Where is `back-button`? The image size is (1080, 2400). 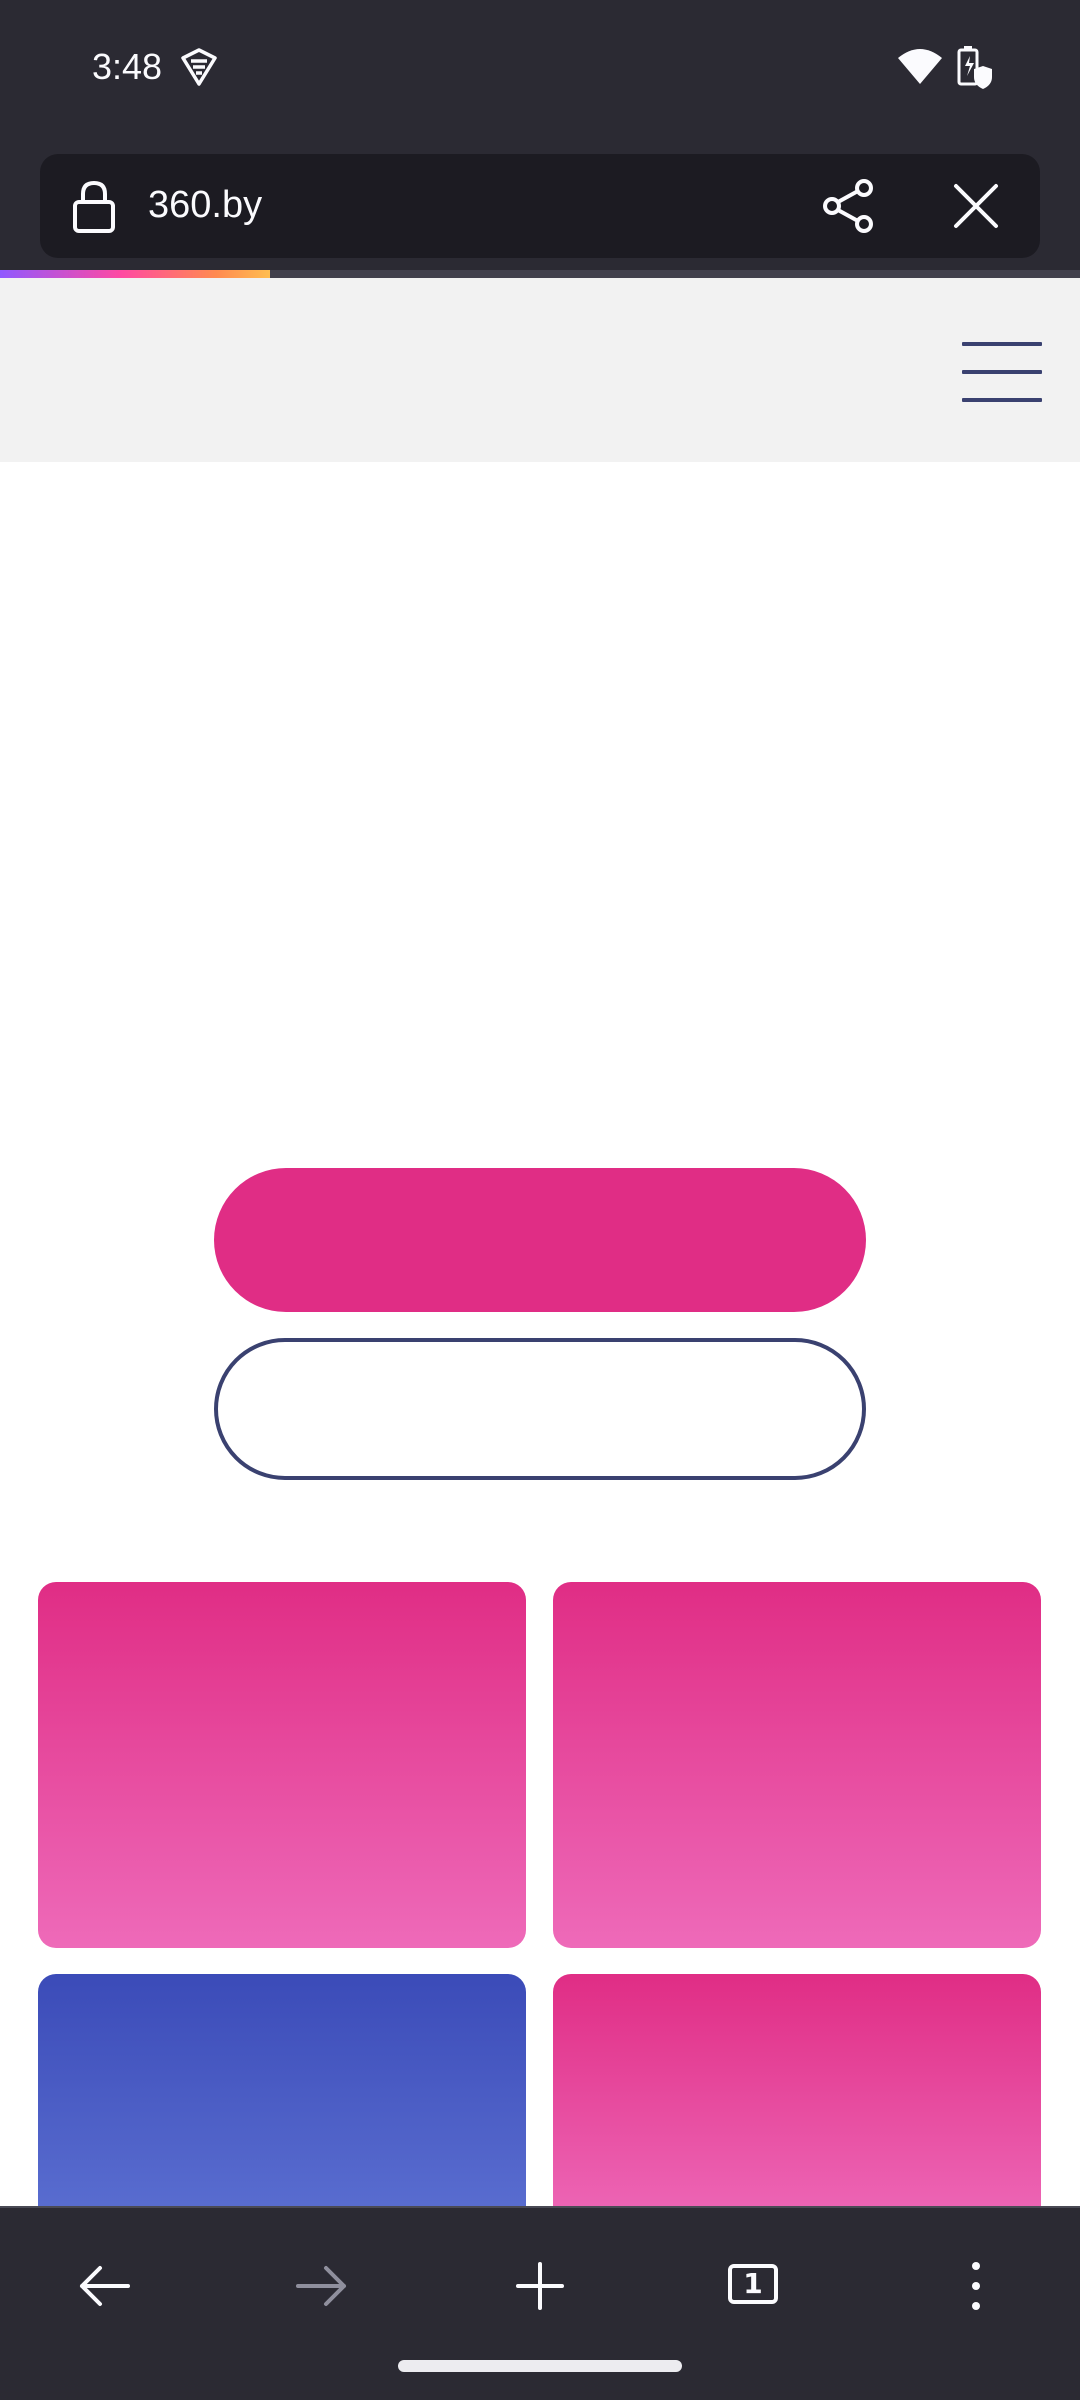 back-button is located at coordinates (104, 2286).